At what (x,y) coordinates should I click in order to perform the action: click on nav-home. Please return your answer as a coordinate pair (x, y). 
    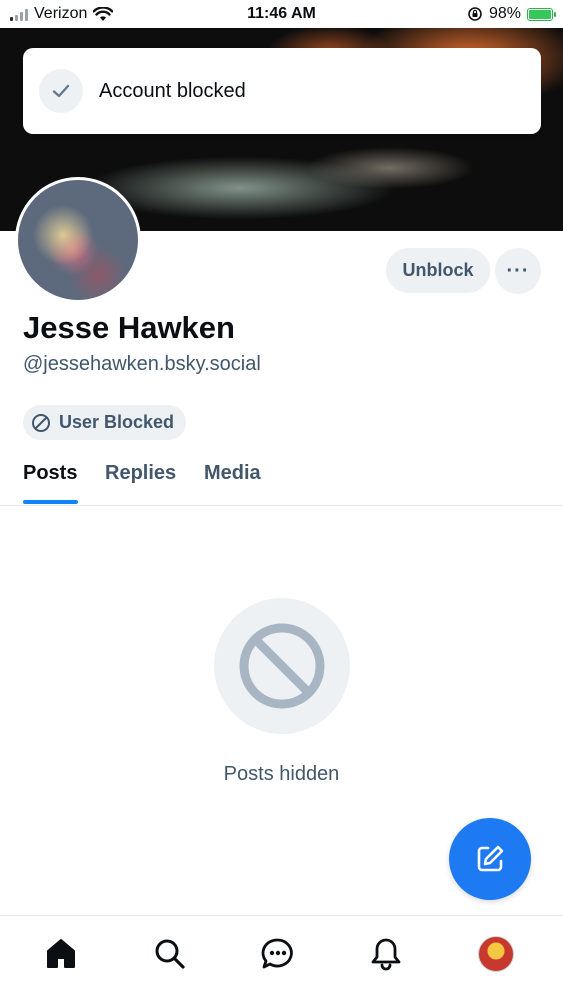
    Looking at the image, I should click on (61, 954).